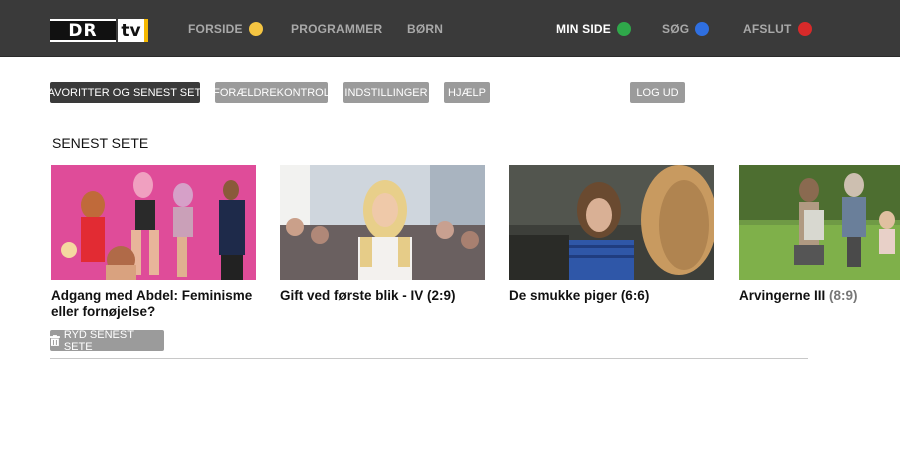  I want to click on red-dot-icon, so click(804, 28).